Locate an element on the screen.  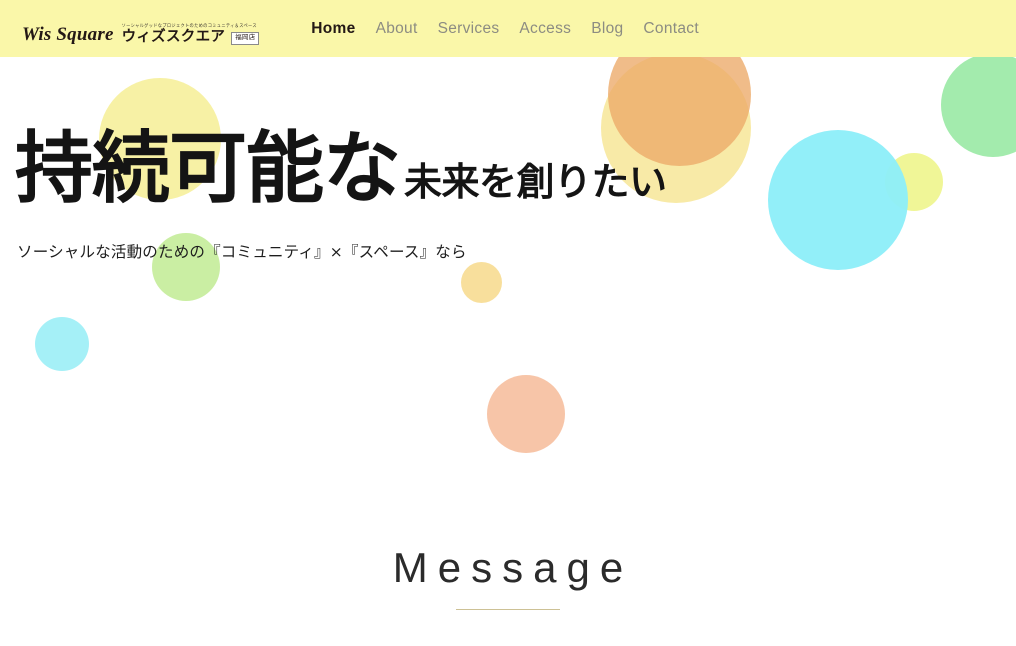
logo-branch-badge: 福岡店 is located at coordinates (245, 38).